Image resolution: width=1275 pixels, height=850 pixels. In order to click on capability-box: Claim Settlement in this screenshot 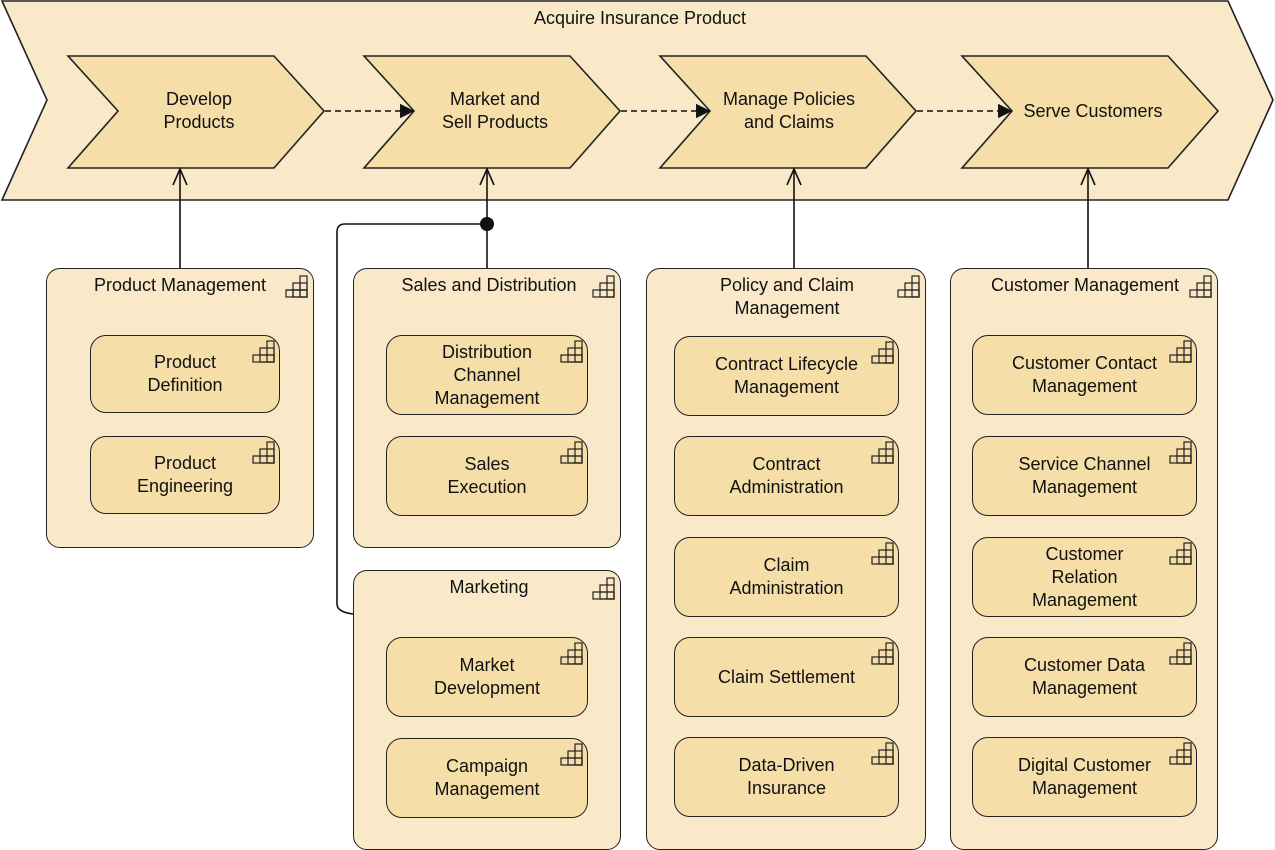, I will do `click(786, 677)`.